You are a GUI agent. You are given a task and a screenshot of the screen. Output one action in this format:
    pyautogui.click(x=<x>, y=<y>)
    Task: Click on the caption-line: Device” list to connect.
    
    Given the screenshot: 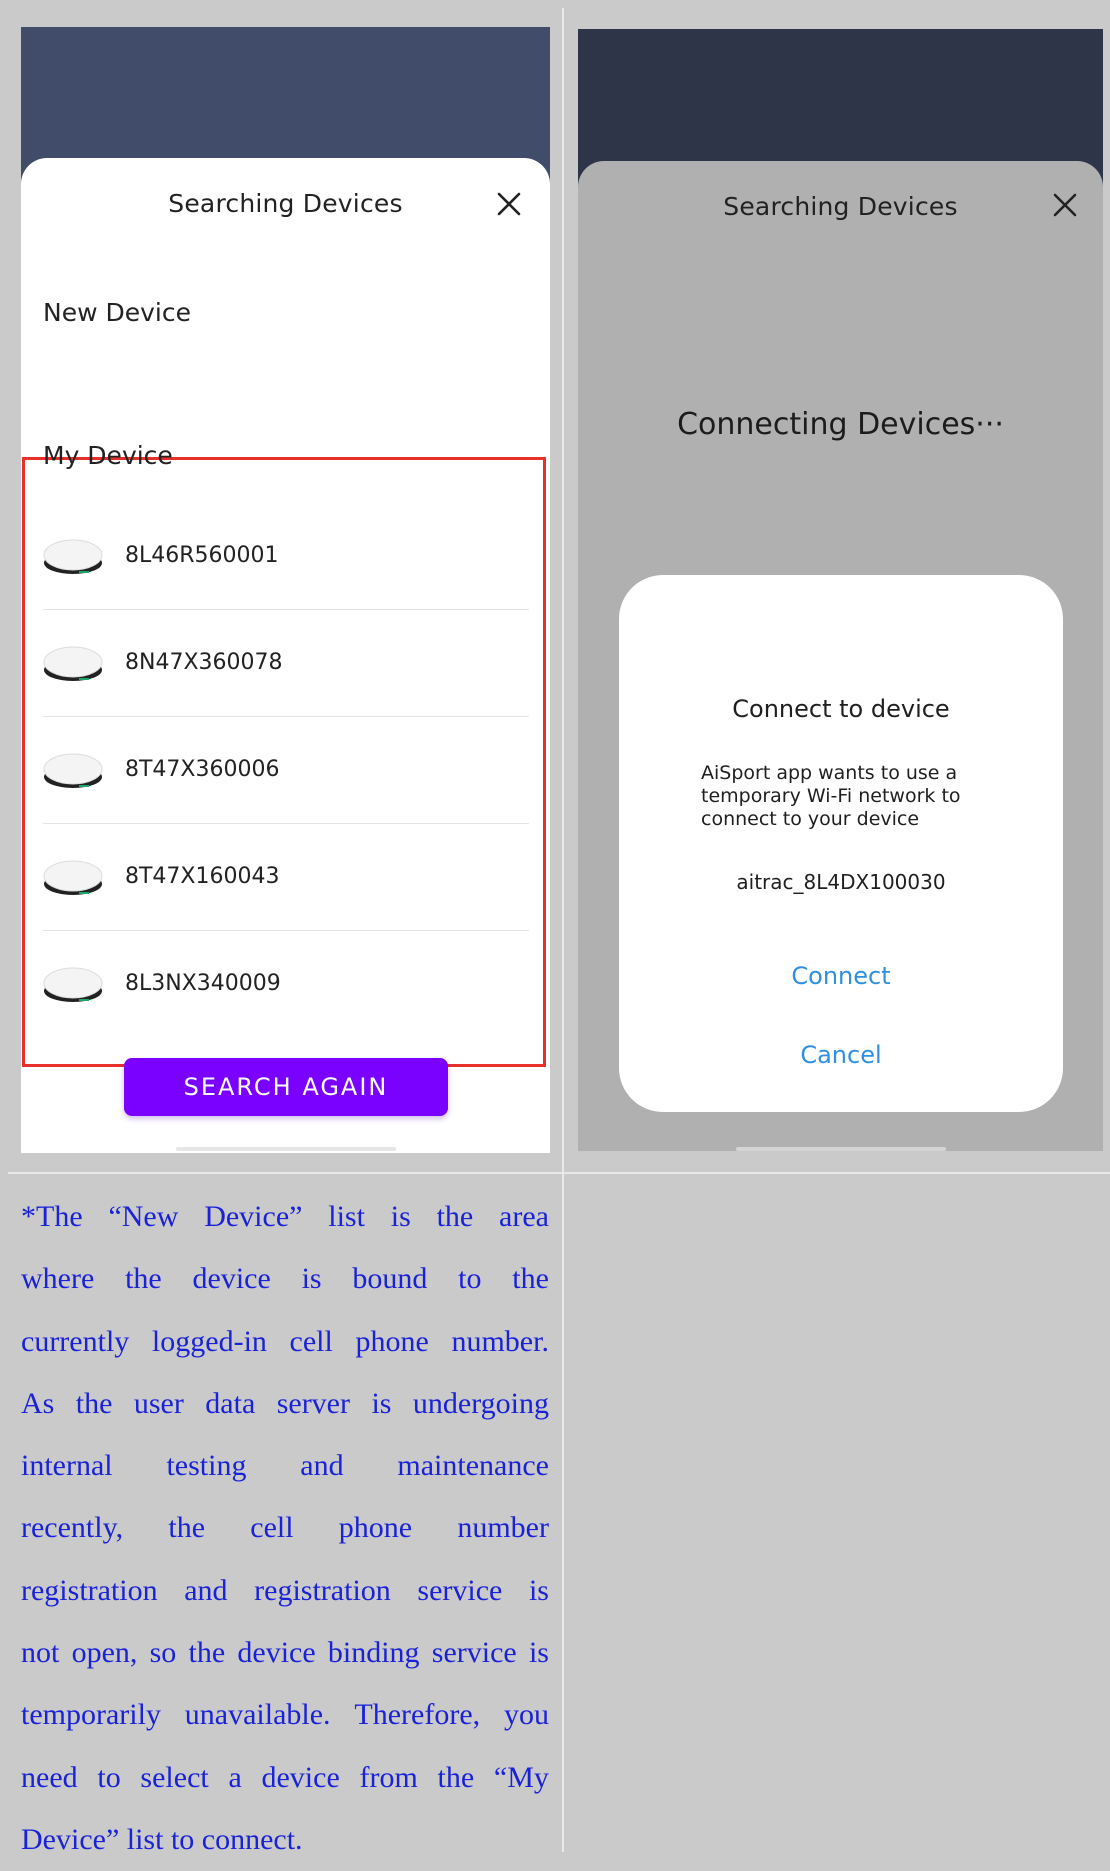 What is the action you would take?
    pyautogui.click(x=162, y=1839)
    